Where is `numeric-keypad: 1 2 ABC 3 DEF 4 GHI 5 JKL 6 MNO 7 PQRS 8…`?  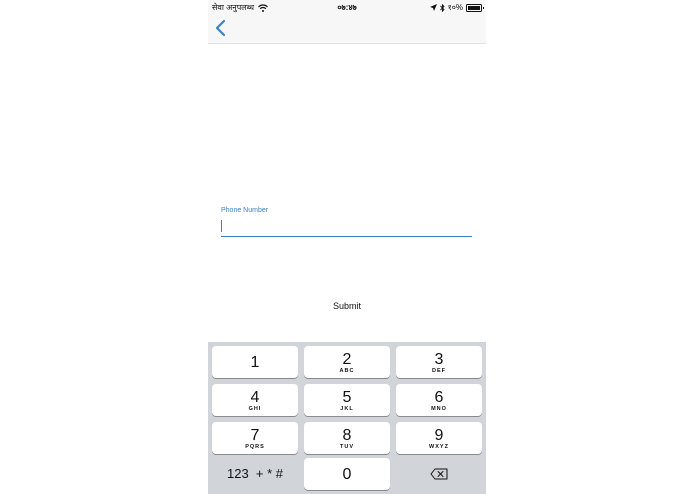
numeric-keypad: 1 2 ABC 3 DEF 4 GHI 5 JKL 6 MNO 7 PQRS 8… is located at coordinates (347, 418).